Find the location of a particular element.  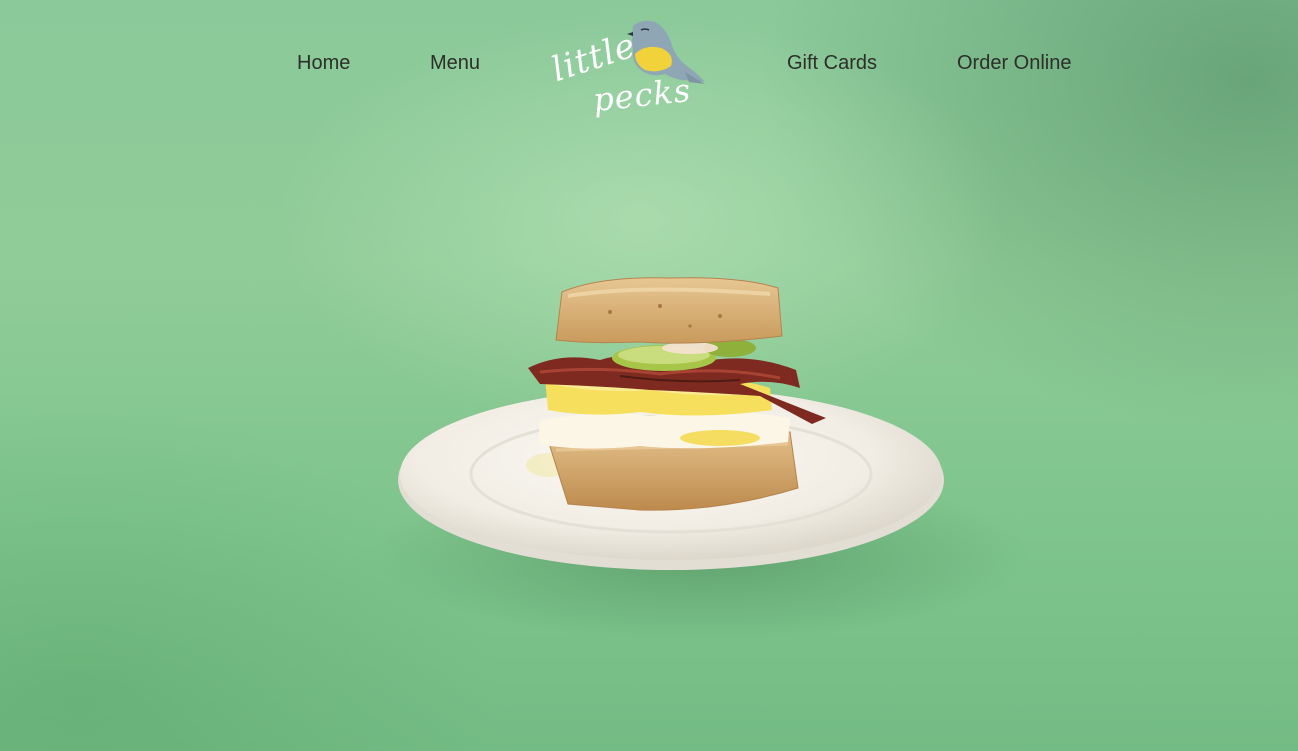

nav-link-home: Home is located at coordinates (323, 63).